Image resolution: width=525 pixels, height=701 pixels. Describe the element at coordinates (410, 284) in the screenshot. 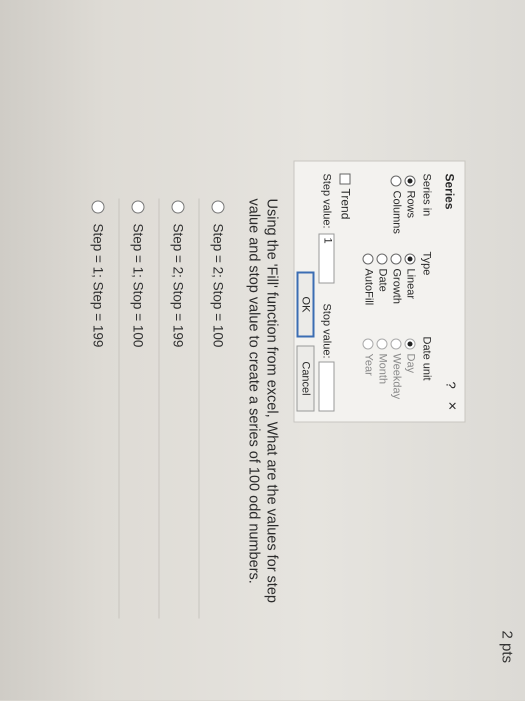

I see `option-label: Linear` at that location.